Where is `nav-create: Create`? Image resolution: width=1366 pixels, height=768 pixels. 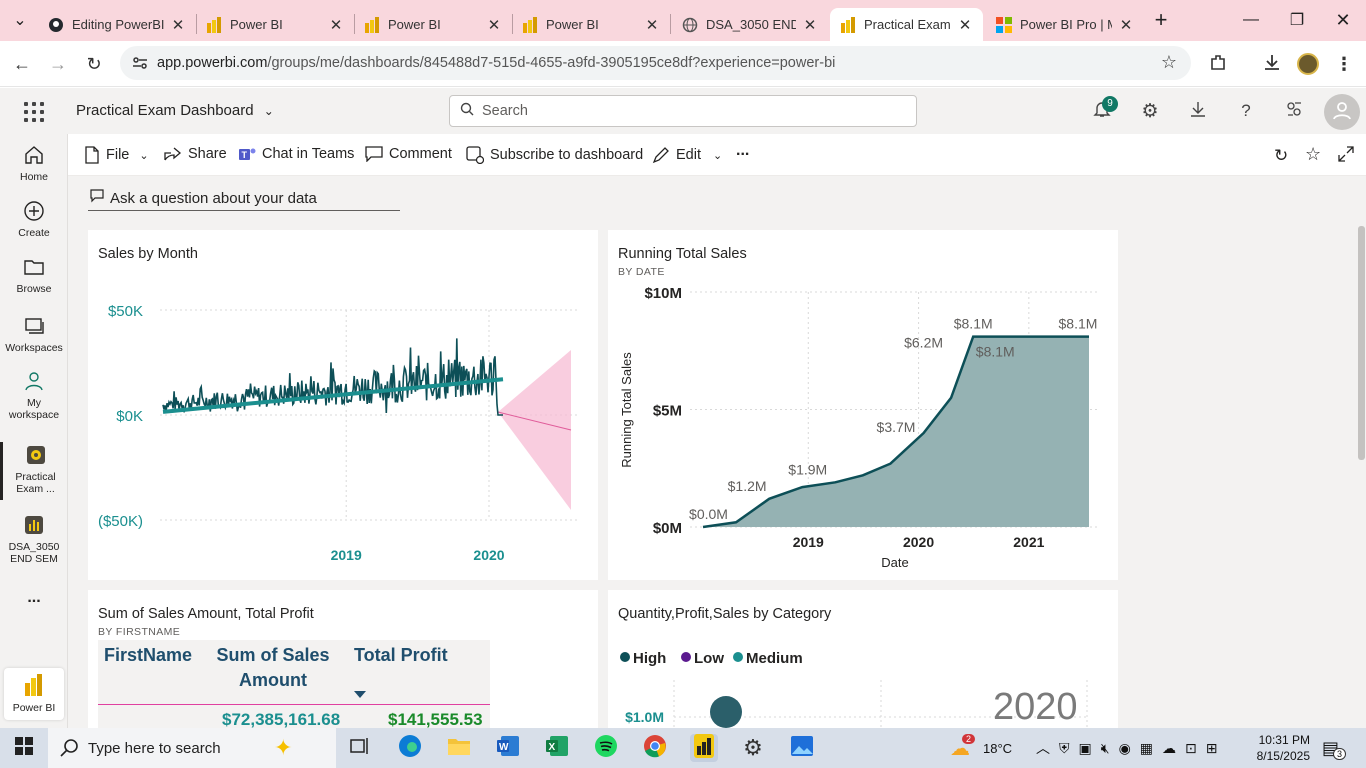 nav-create: Create is located at coordinates (34, 218).